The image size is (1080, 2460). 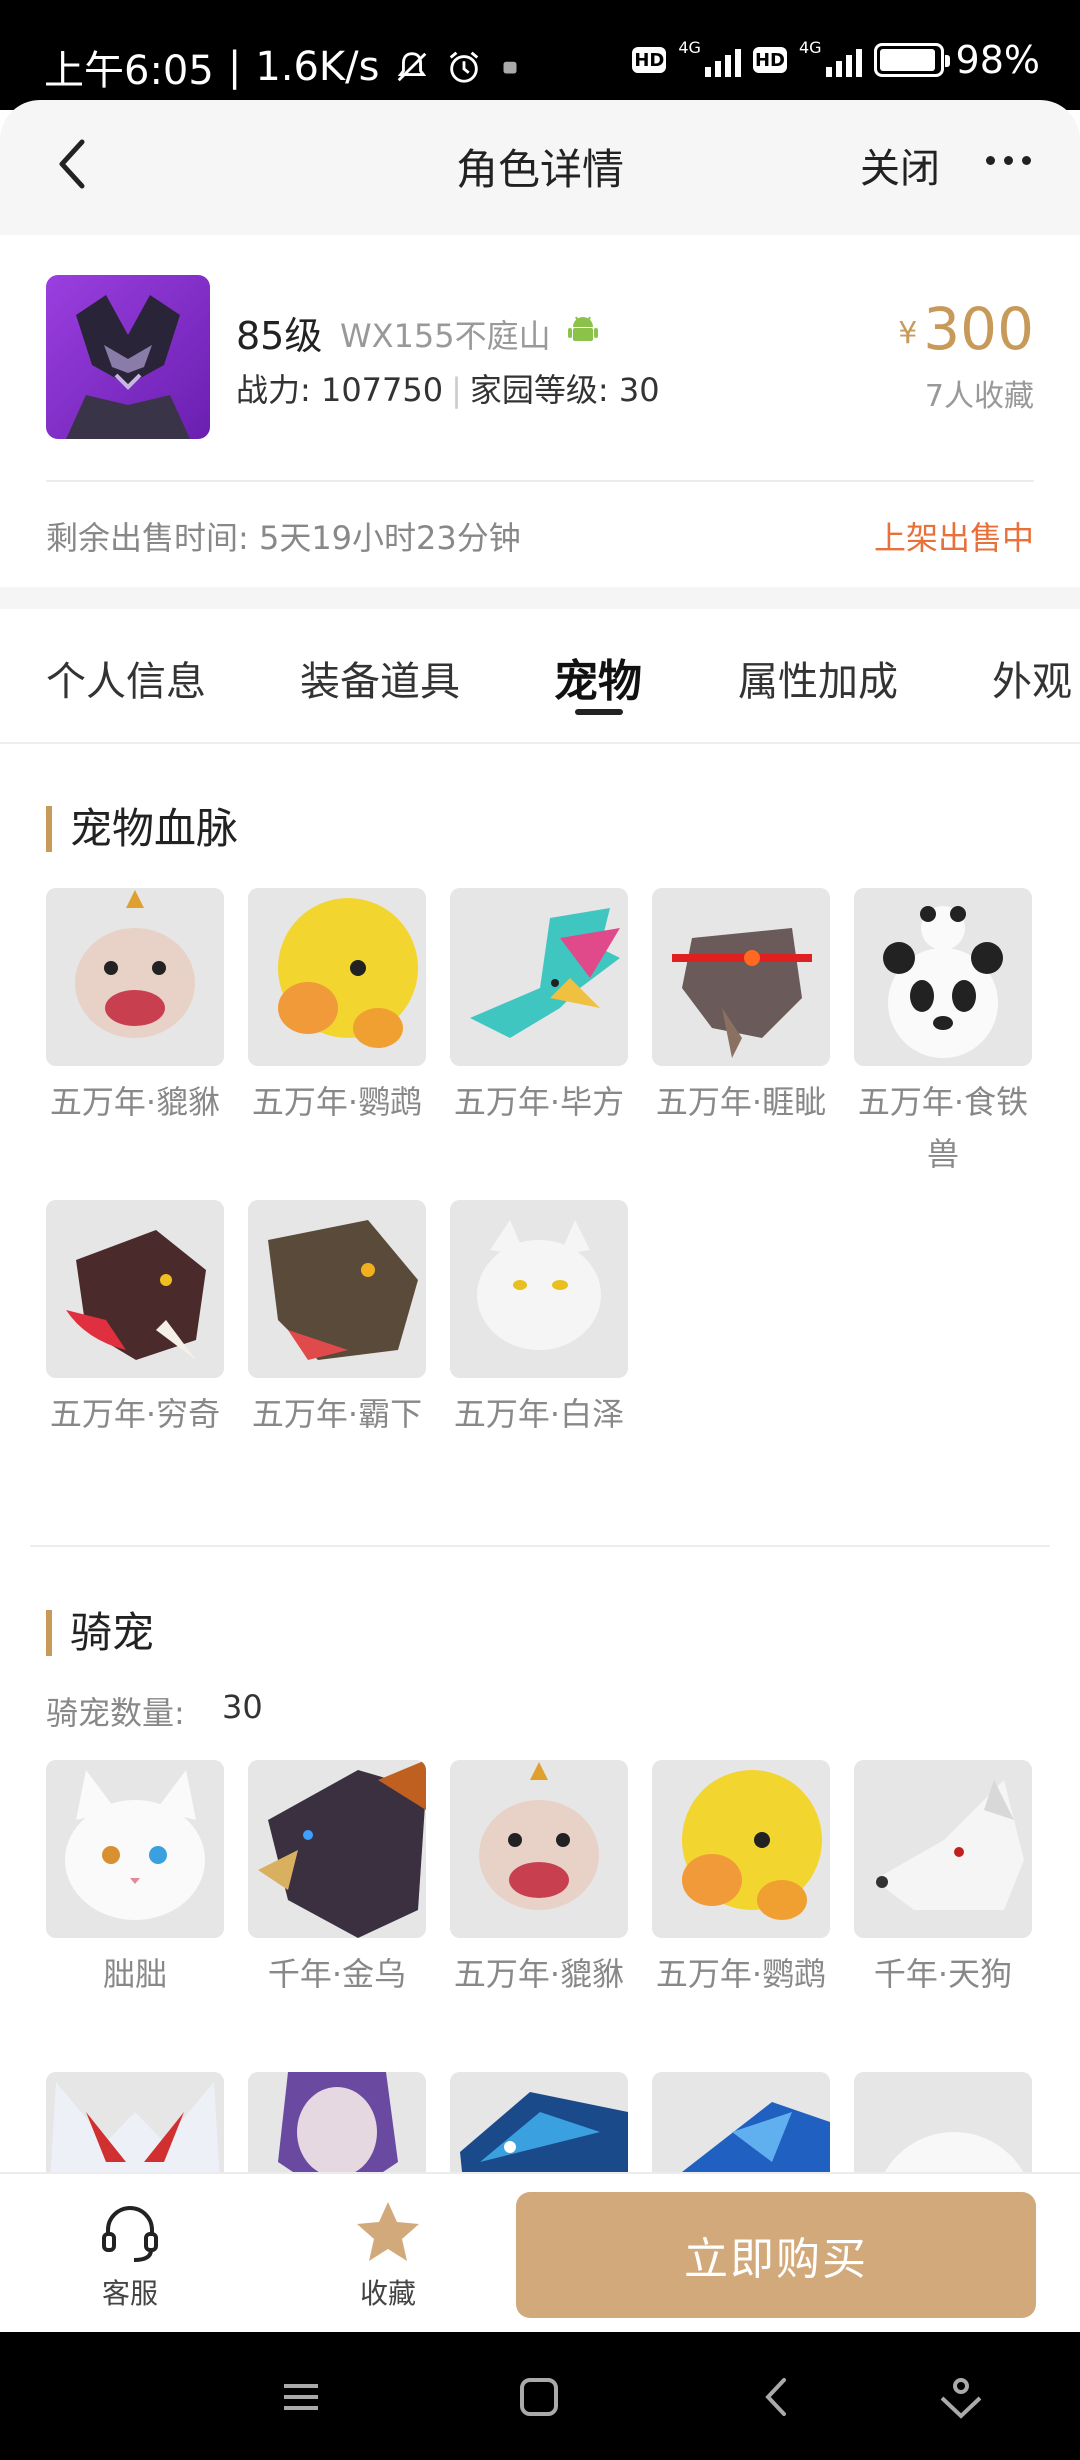 I want to click on header: 角色详情 关闭, so click(x=540, y=167).